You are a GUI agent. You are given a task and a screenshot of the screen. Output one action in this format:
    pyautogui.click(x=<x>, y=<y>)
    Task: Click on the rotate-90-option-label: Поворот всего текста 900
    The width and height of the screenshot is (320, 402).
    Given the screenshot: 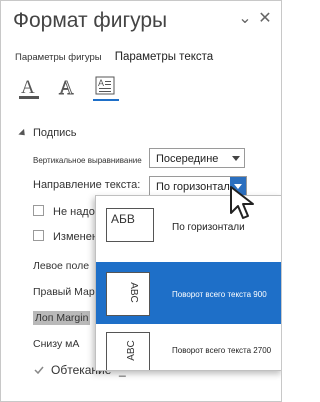 What is the action you would take?
    pyautogui.click(x=219, y=294)
    